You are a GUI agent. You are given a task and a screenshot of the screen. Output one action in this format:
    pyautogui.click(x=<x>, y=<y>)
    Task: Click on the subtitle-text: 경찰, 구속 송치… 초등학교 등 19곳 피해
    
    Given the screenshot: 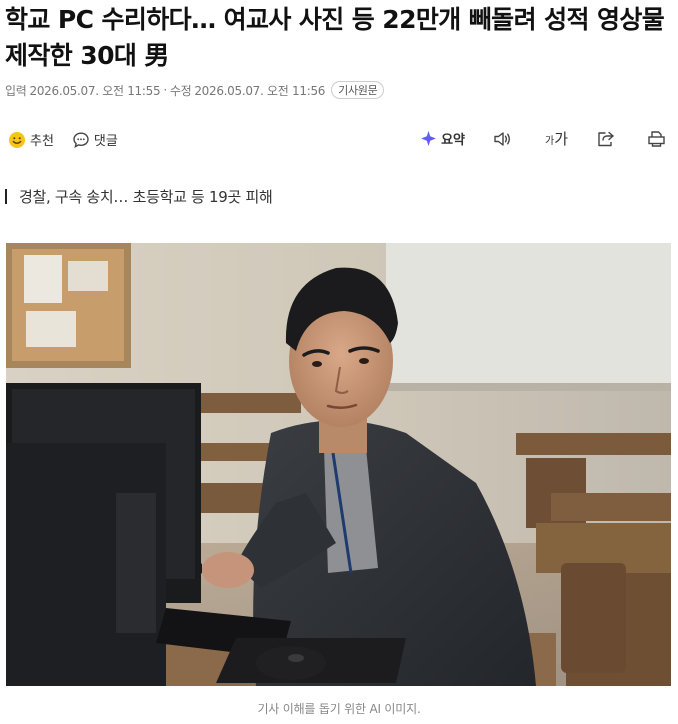 What is the action you would take?
    pyautogui.click(x=146, y=196)
    